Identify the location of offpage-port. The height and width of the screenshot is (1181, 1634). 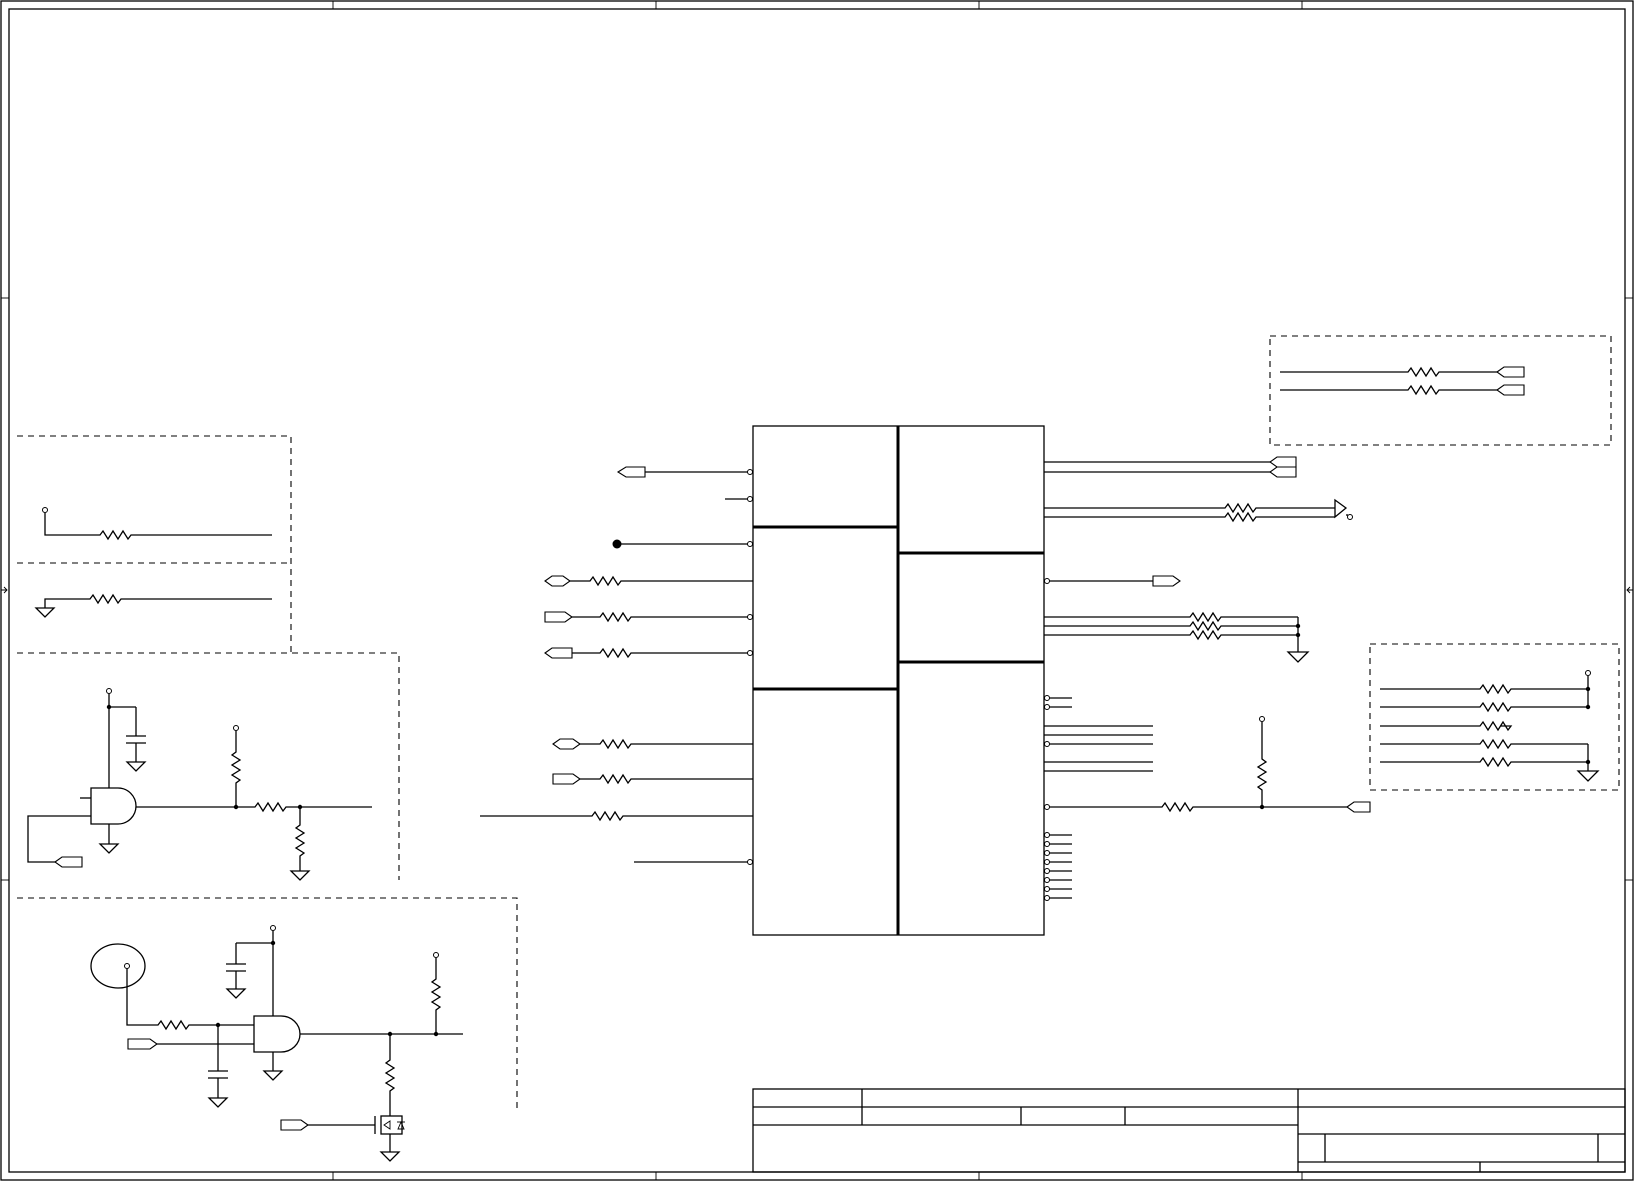
(631, 472).